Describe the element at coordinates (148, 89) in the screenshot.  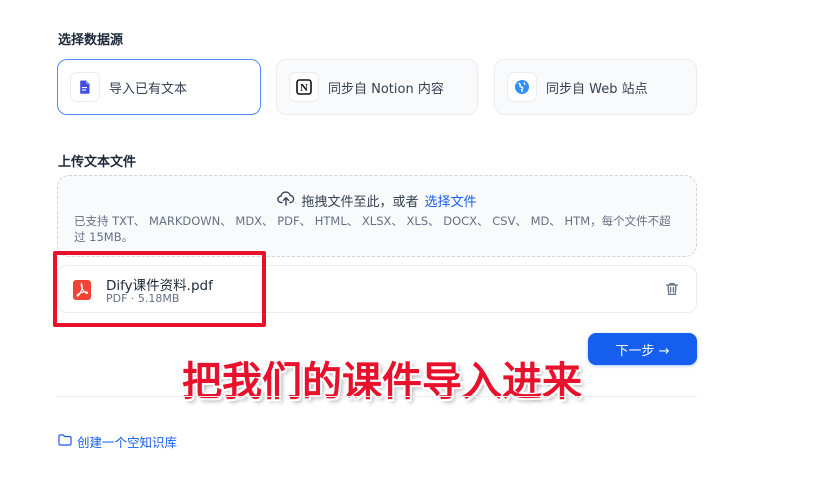
I see `source-option-label: 导入已有文本` at that location.